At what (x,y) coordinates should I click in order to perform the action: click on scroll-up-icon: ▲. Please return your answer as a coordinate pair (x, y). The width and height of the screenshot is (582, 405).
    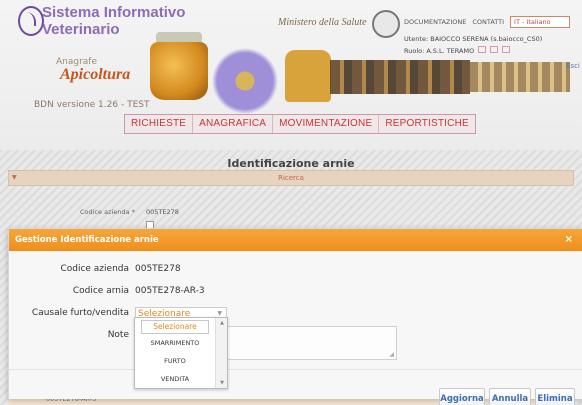
    Looking at the image, I should click on (222, 323).